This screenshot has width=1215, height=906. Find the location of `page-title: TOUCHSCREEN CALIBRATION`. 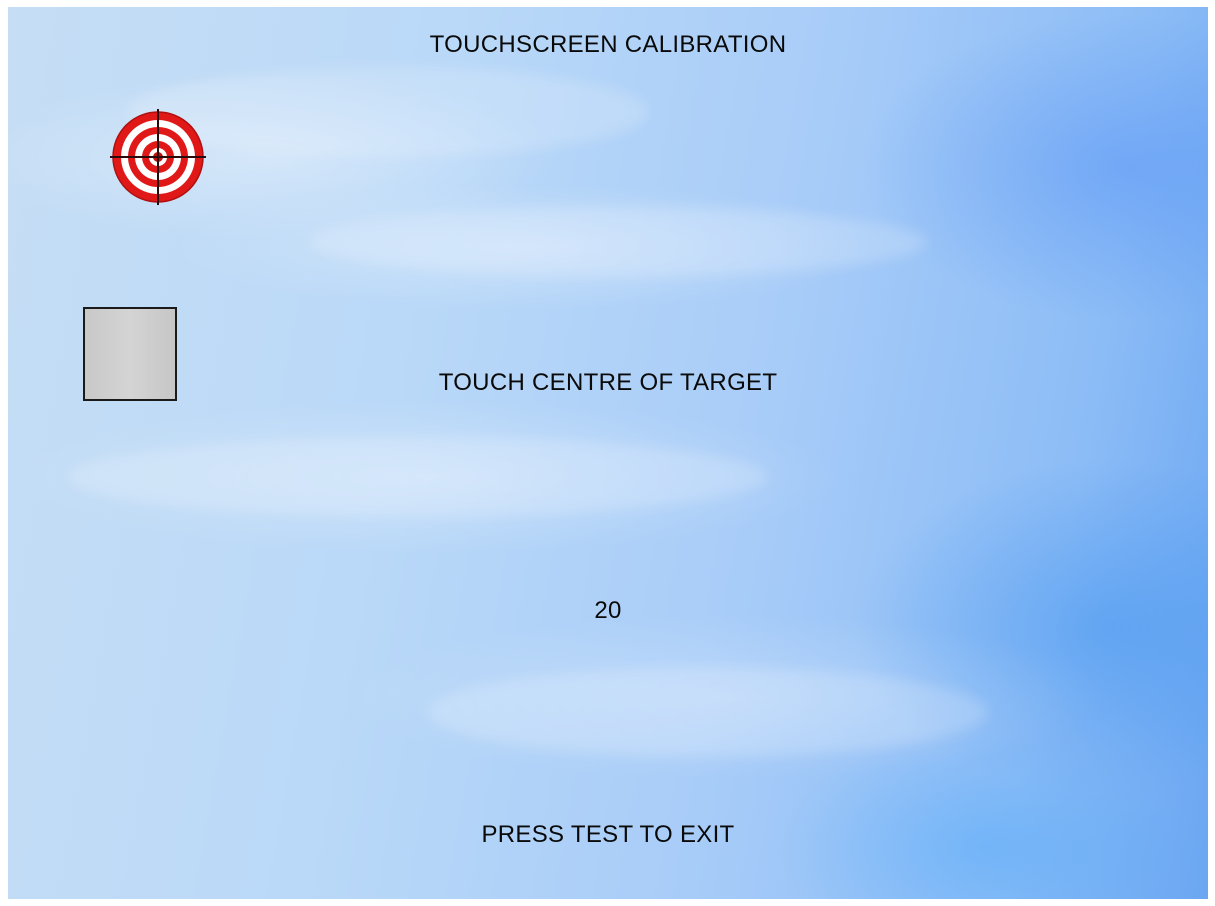

page-title: TOUCHSCREEN CALIBRATION is located at coordinates (608, 44).